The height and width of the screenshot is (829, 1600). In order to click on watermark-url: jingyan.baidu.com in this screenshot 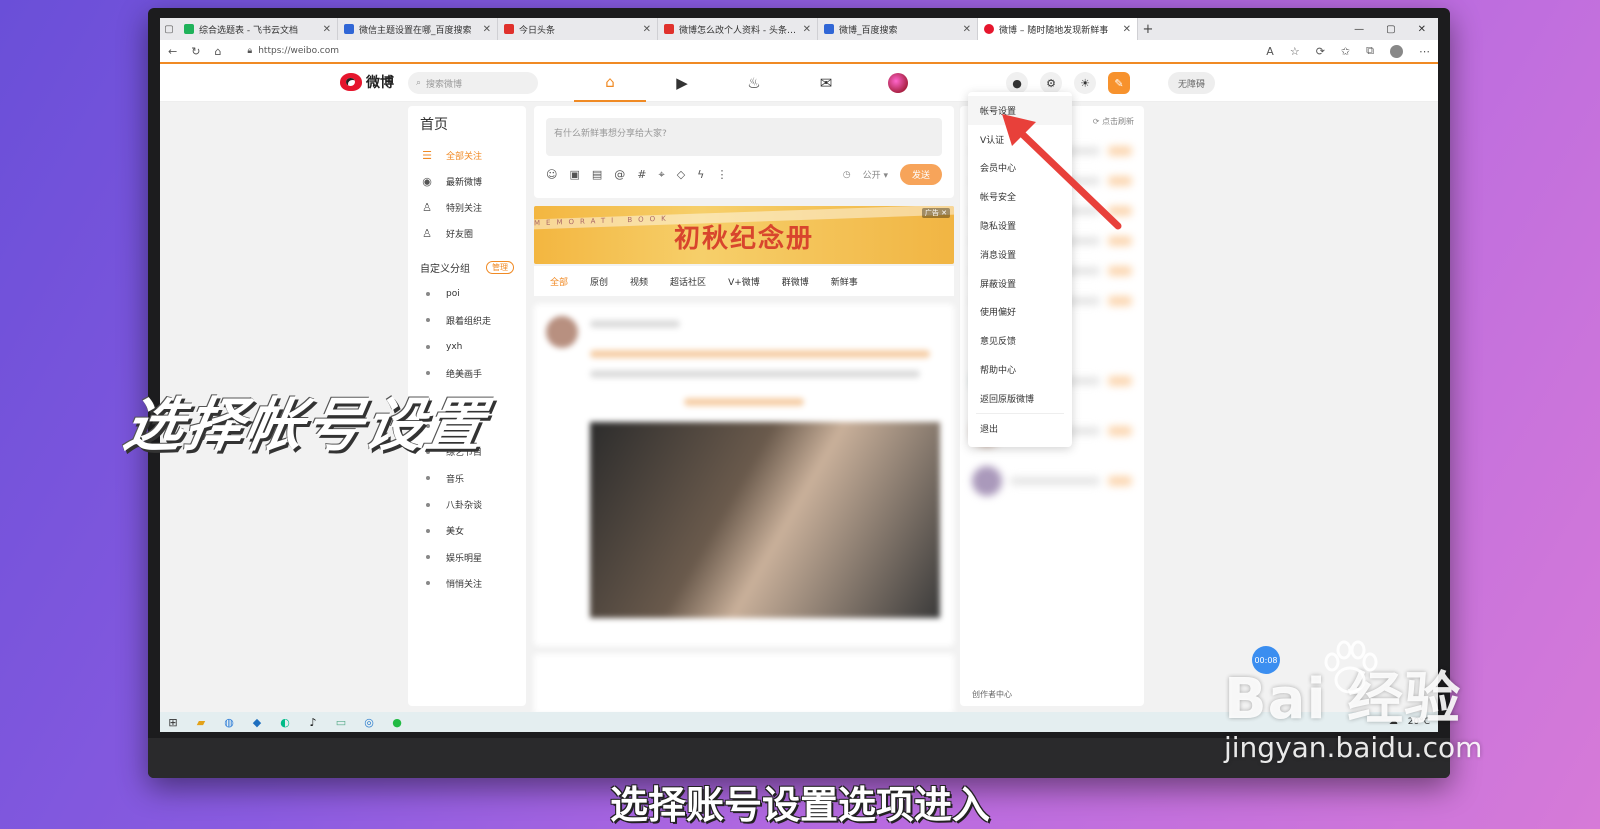, I will do `click(1353, 747)`.